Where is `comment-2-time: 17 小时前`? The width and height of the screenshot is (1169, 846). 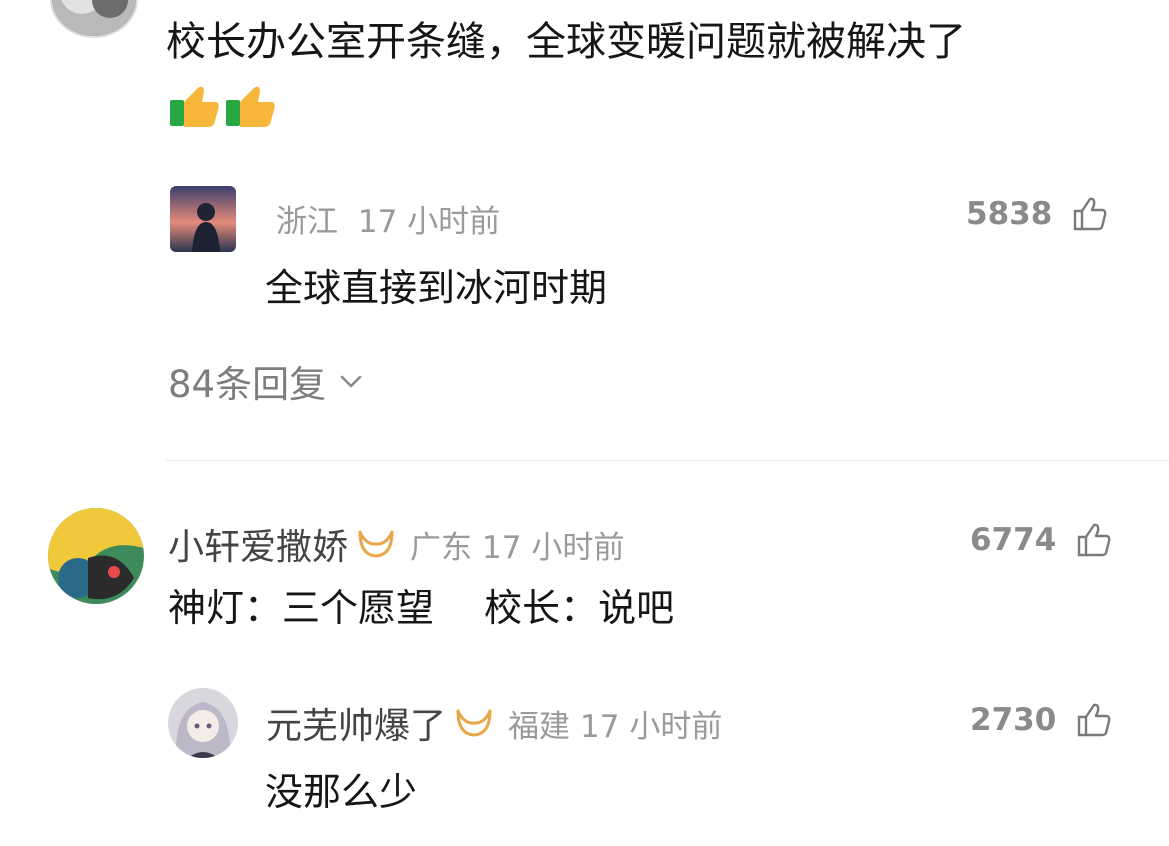 comment-2-time: 17 小时前 is located at coordinates (553, 547).